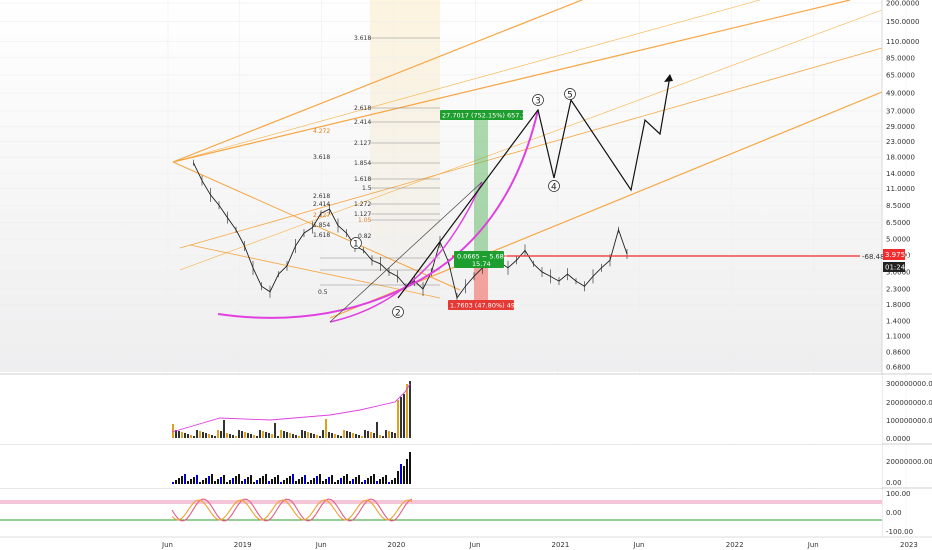  Describe the element at coordinates (898, 240) in the screenshot. I see `price-tick-label: 5.0000` at that location.